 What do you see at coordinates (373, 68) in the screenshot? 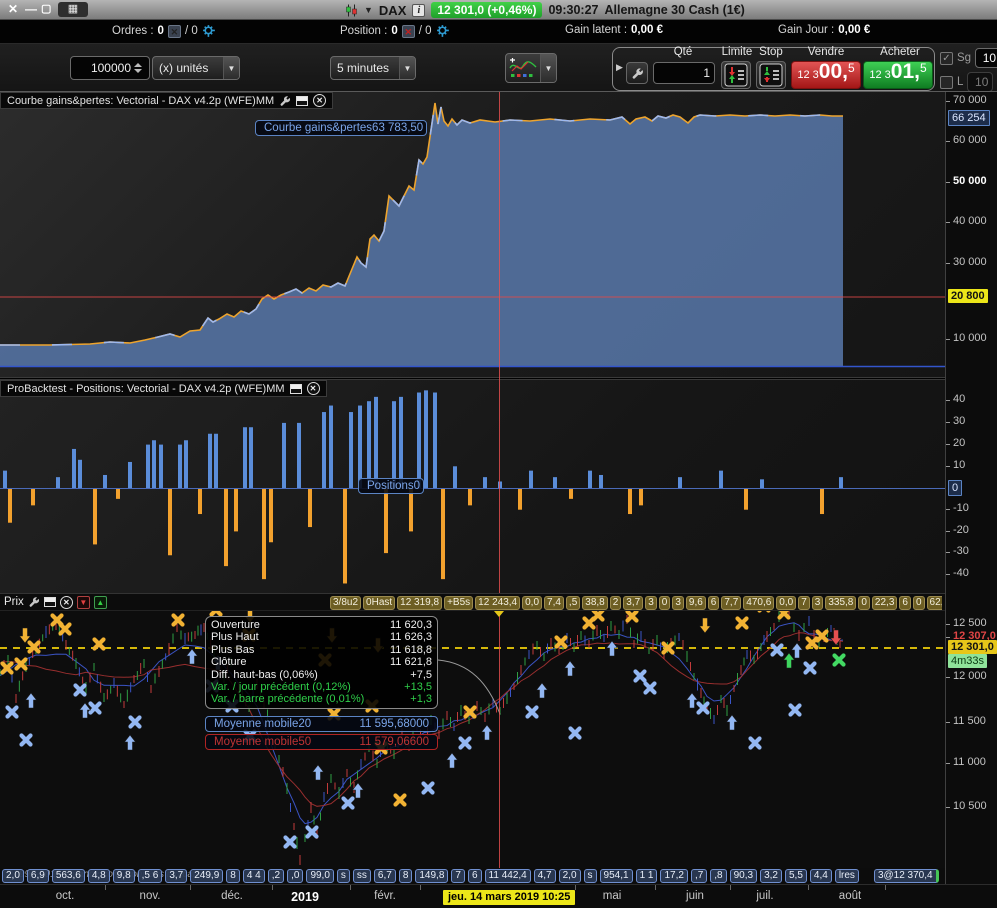
I see `timeframe-dropdown: 5 minutes ▼` at bounding box center [373, 68].